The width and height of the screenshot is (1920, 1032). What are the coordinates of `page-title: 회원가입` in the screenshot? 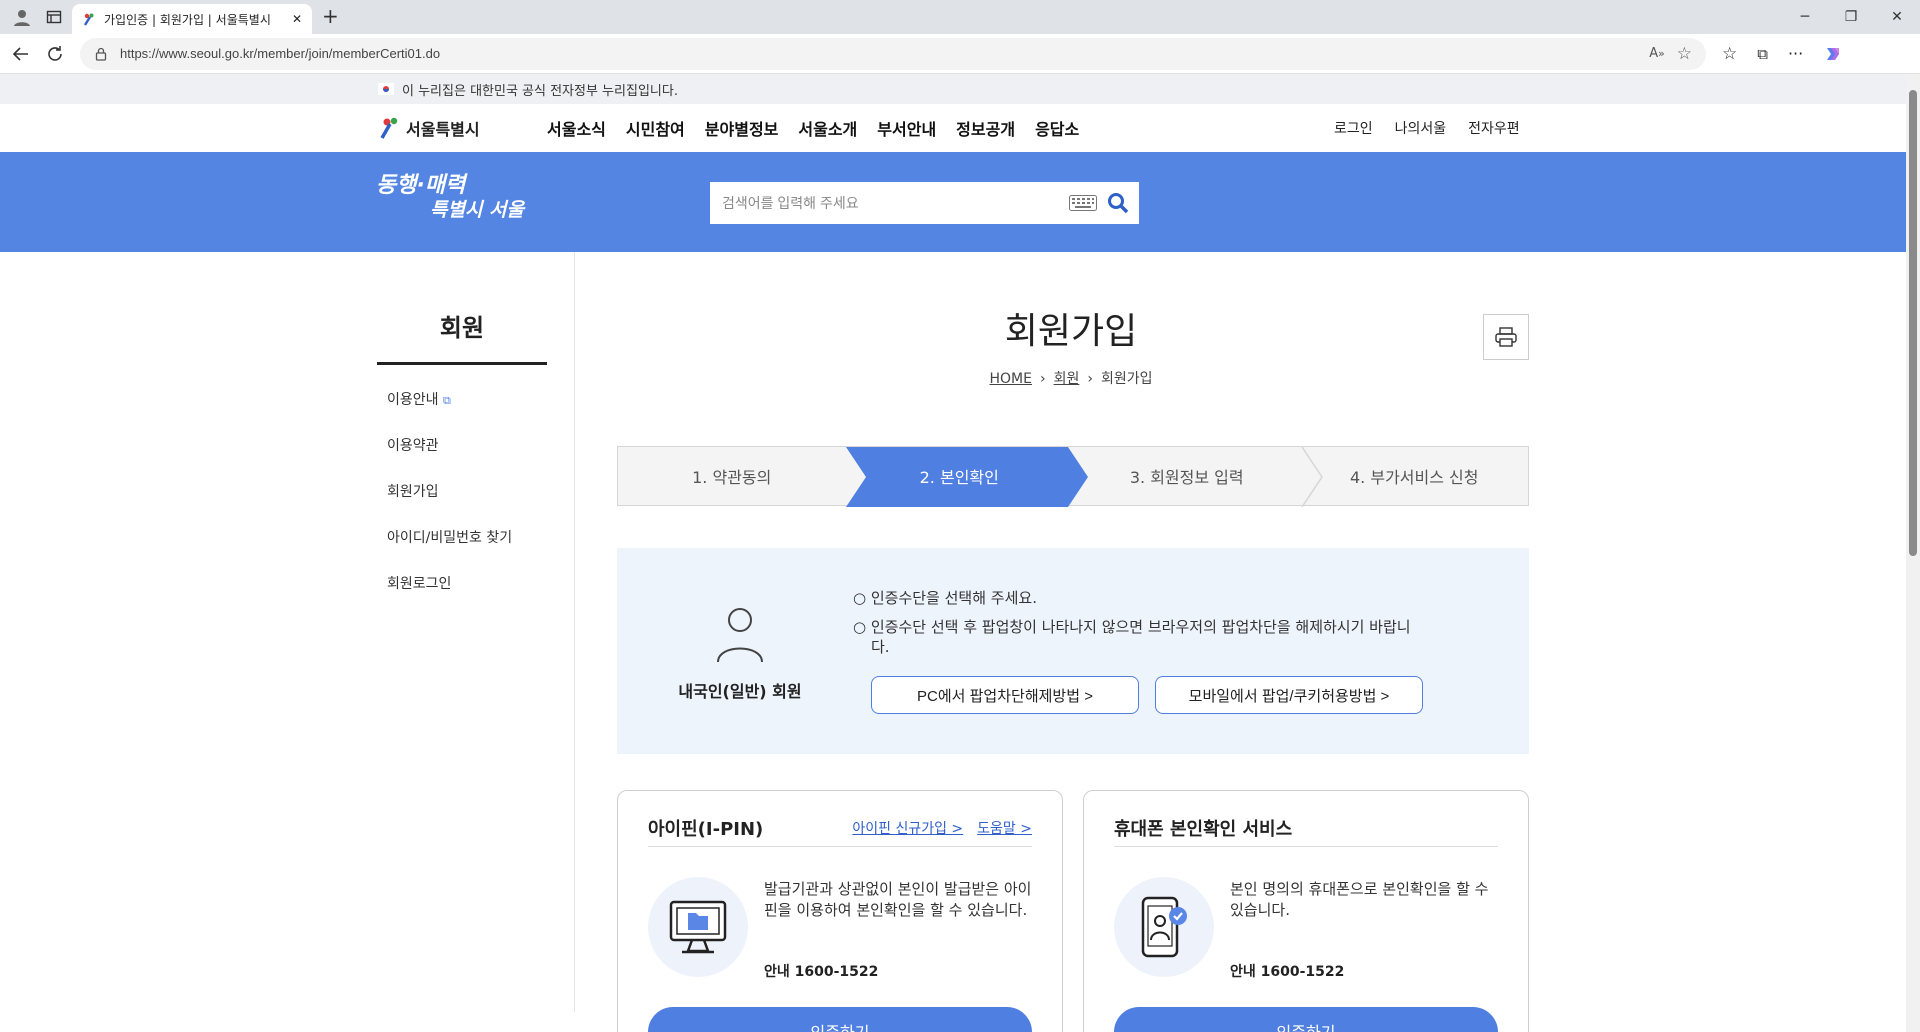 It's located at (1071, 331).